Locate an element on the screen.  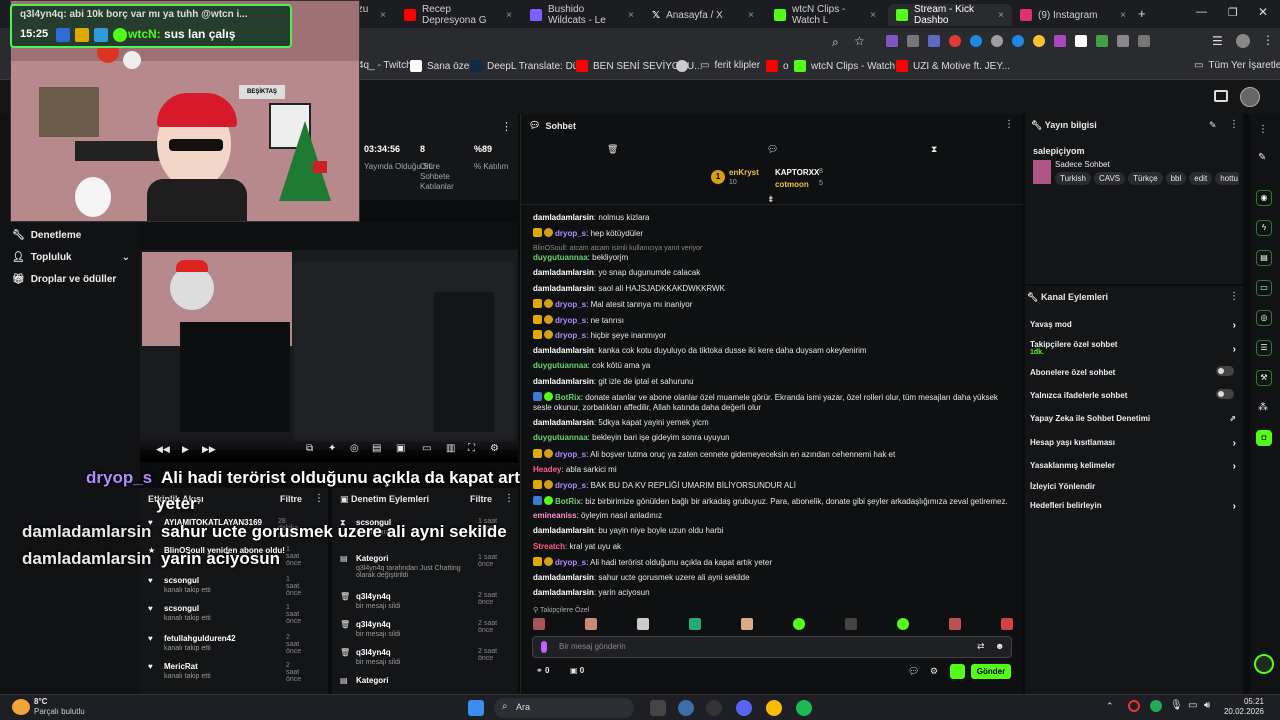
weather-temp: 8°C is located at coordinates (40, 701).